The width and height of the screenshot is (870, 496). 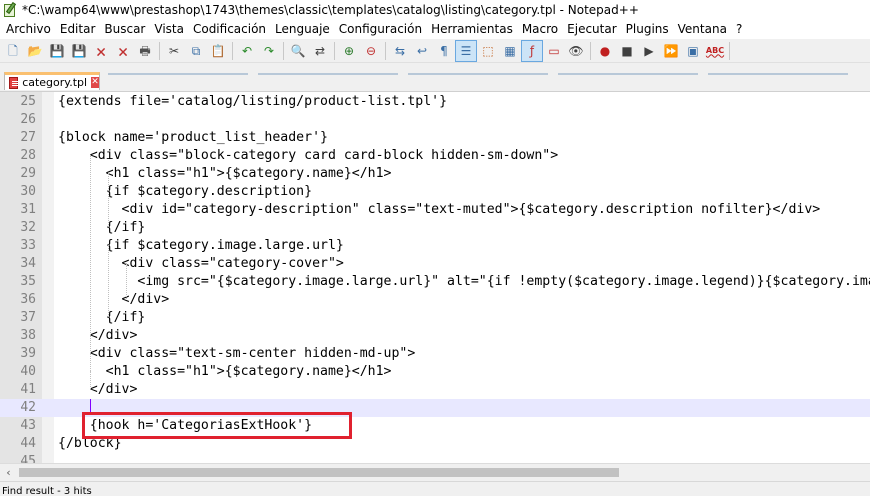 I want to click on function-list-button: ƒ, so click(x=532, y=50).